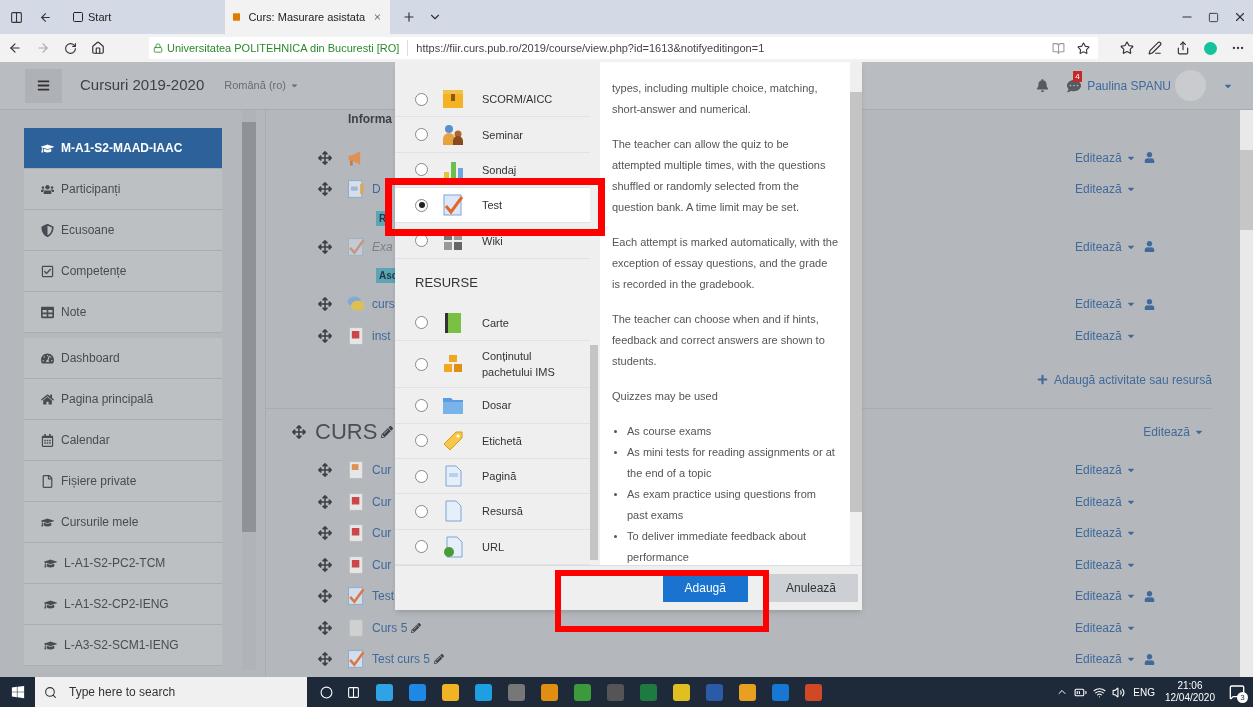  I want to click on option-row: Test, so click(492, 206).